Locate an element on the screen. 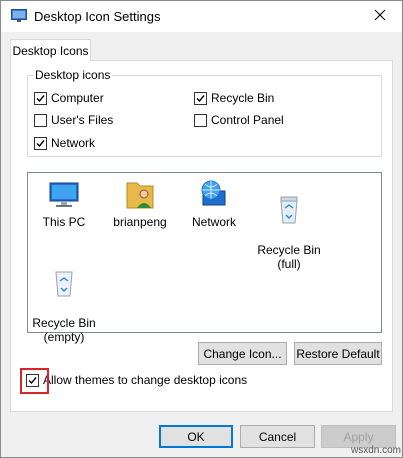  tab-label: Desktop Icons is located at coordinates (50, 50).